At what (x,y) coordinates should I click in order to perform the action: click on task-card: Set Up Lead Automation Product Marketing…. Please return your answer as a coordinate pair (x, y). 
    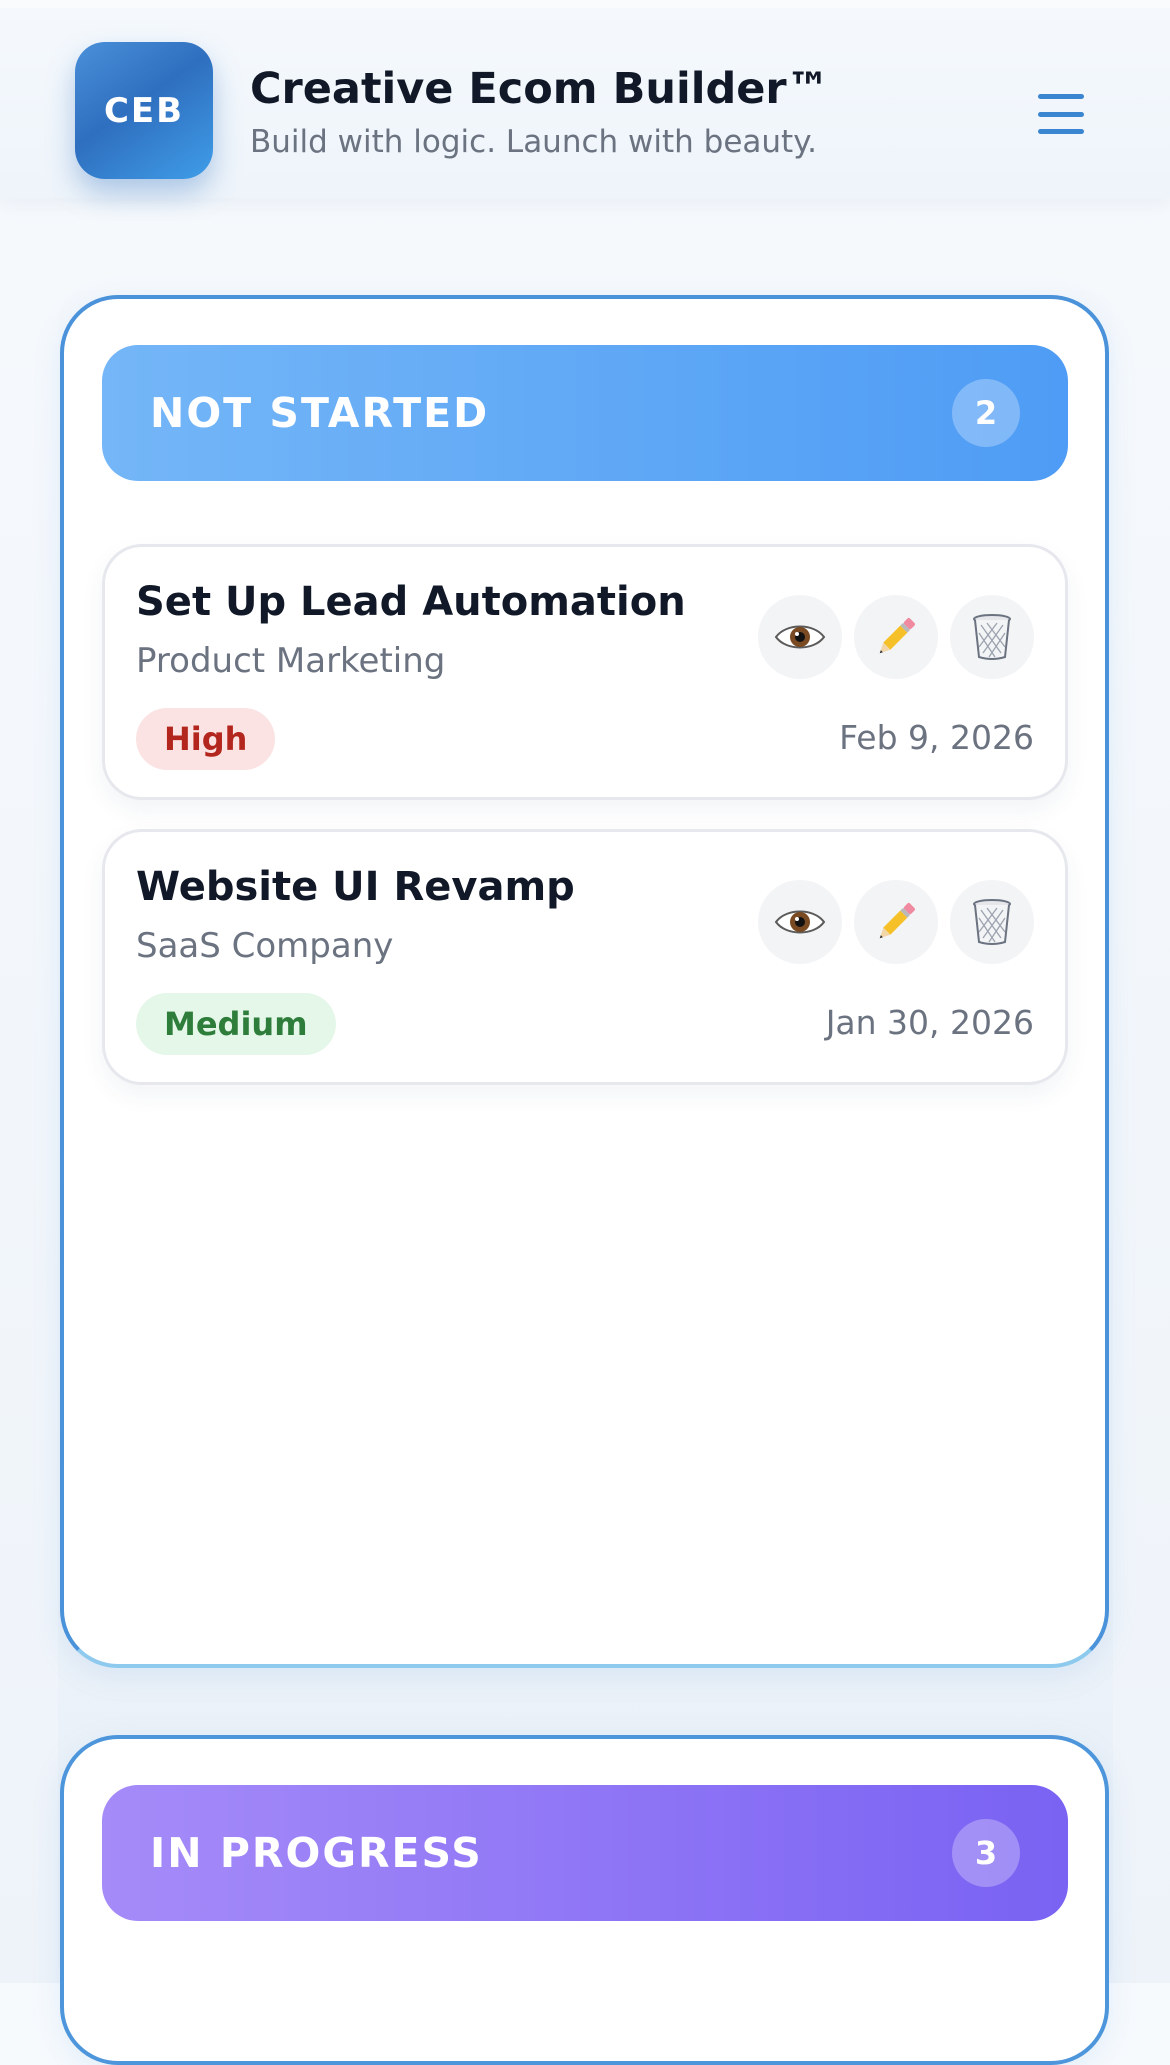
    Looking at the image, I should click on (585, 672).